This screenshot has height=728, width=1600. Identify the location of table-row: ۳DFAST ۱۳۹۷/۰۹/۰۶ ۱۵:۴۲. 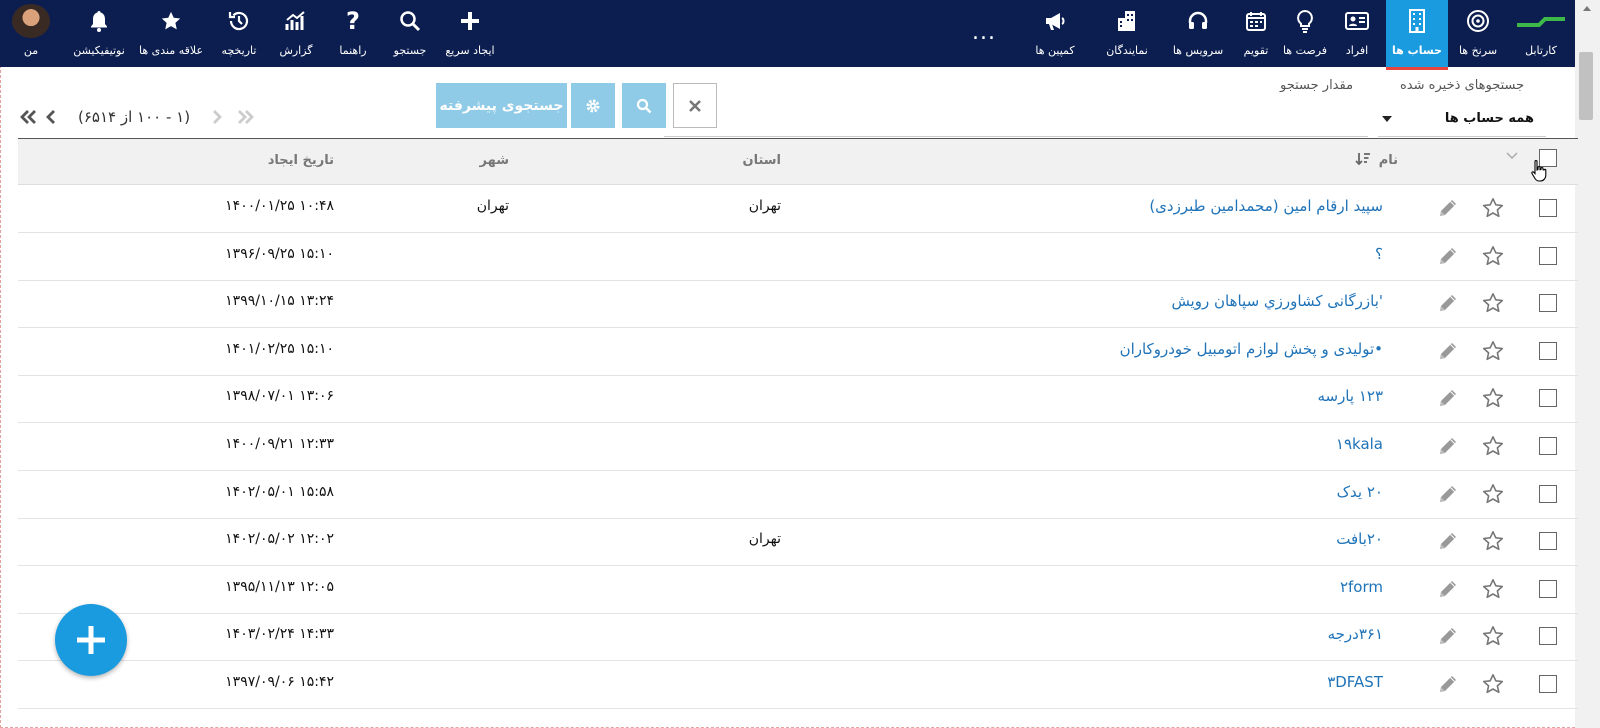
(798, 684).